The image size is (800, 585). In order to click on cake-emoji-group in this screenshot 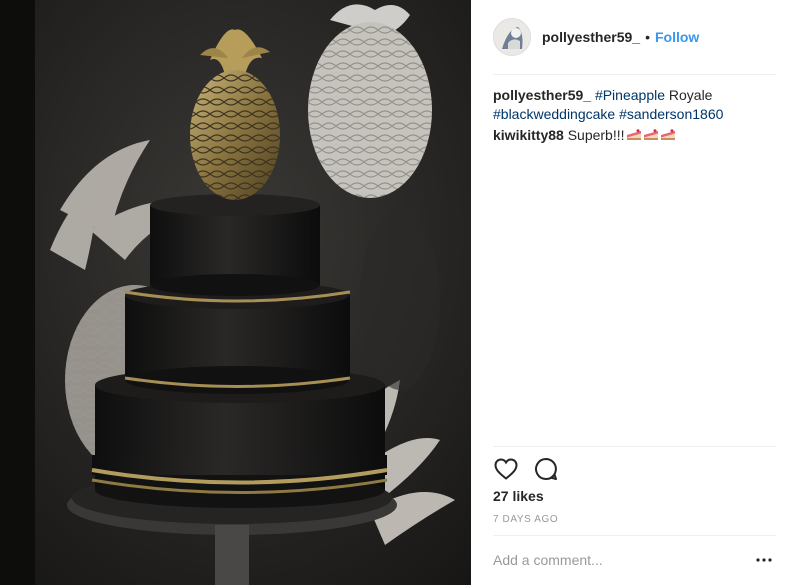, I will do `click(650, 135)`.